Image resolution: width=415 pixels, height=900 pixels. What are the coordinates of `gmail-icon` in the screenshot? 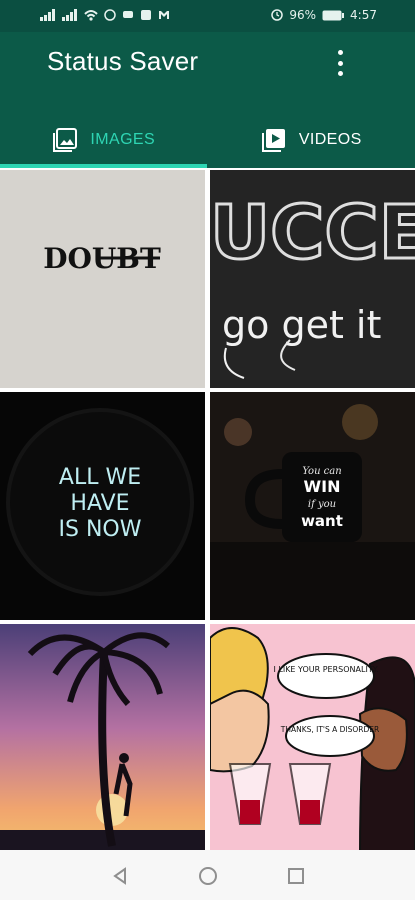 It's located at (164, 15).